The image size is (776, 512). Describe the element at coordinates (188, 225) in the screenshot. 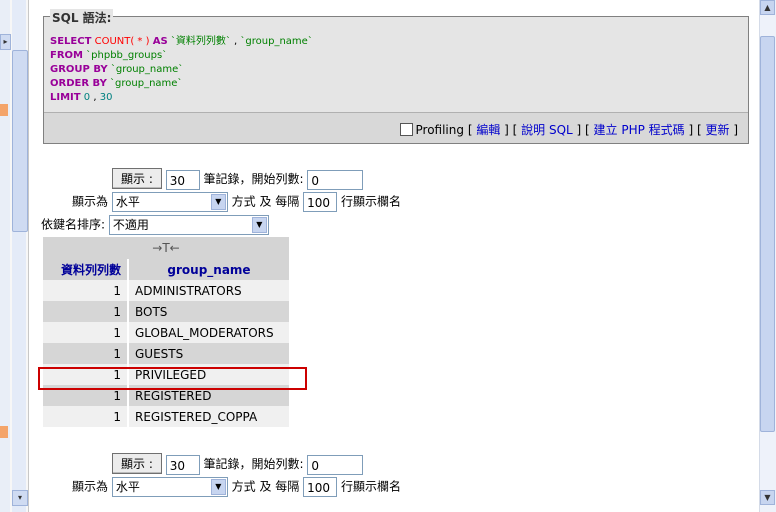

I see `sort-by-key-select: 不適用 ▼` at that location.